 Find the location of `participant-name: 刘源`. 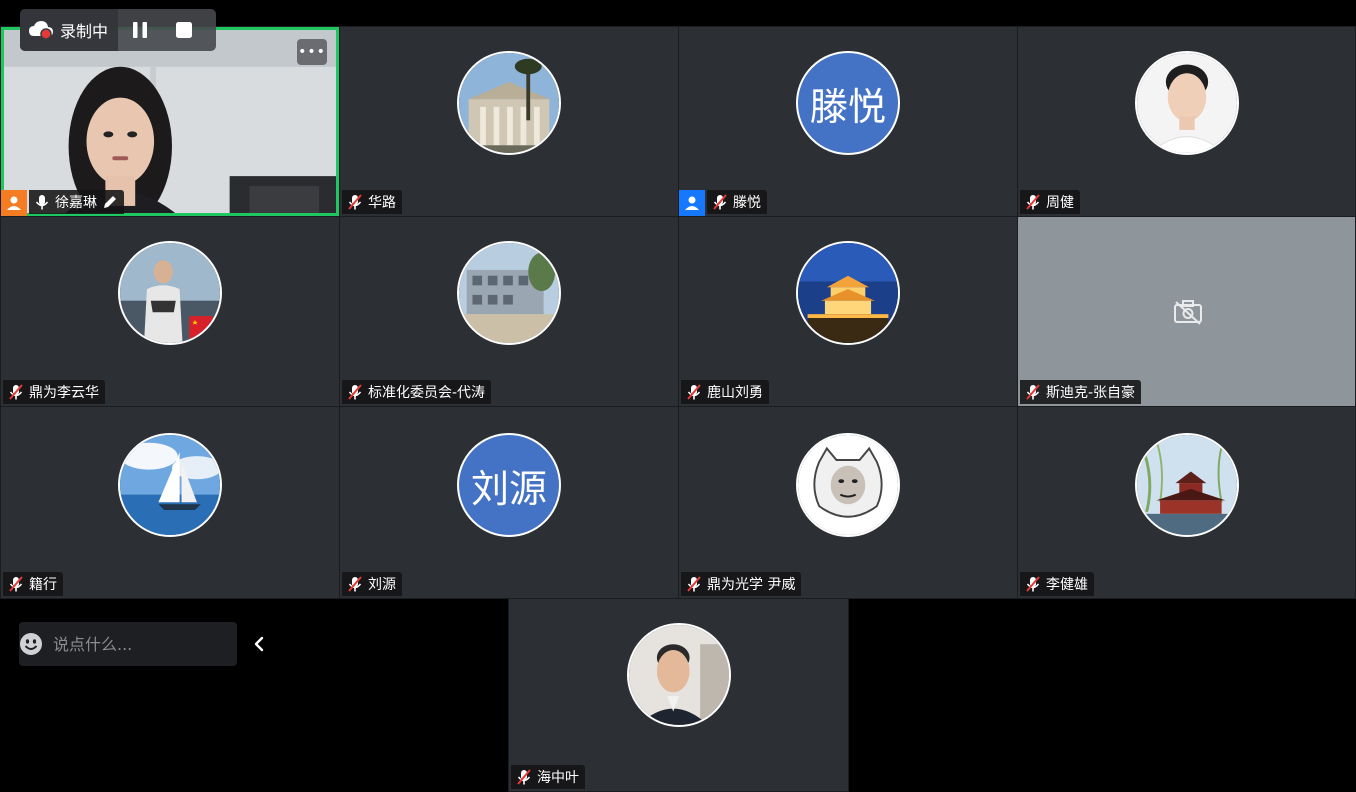

participant-name: 刘源 is located at coordinates (382, 585).